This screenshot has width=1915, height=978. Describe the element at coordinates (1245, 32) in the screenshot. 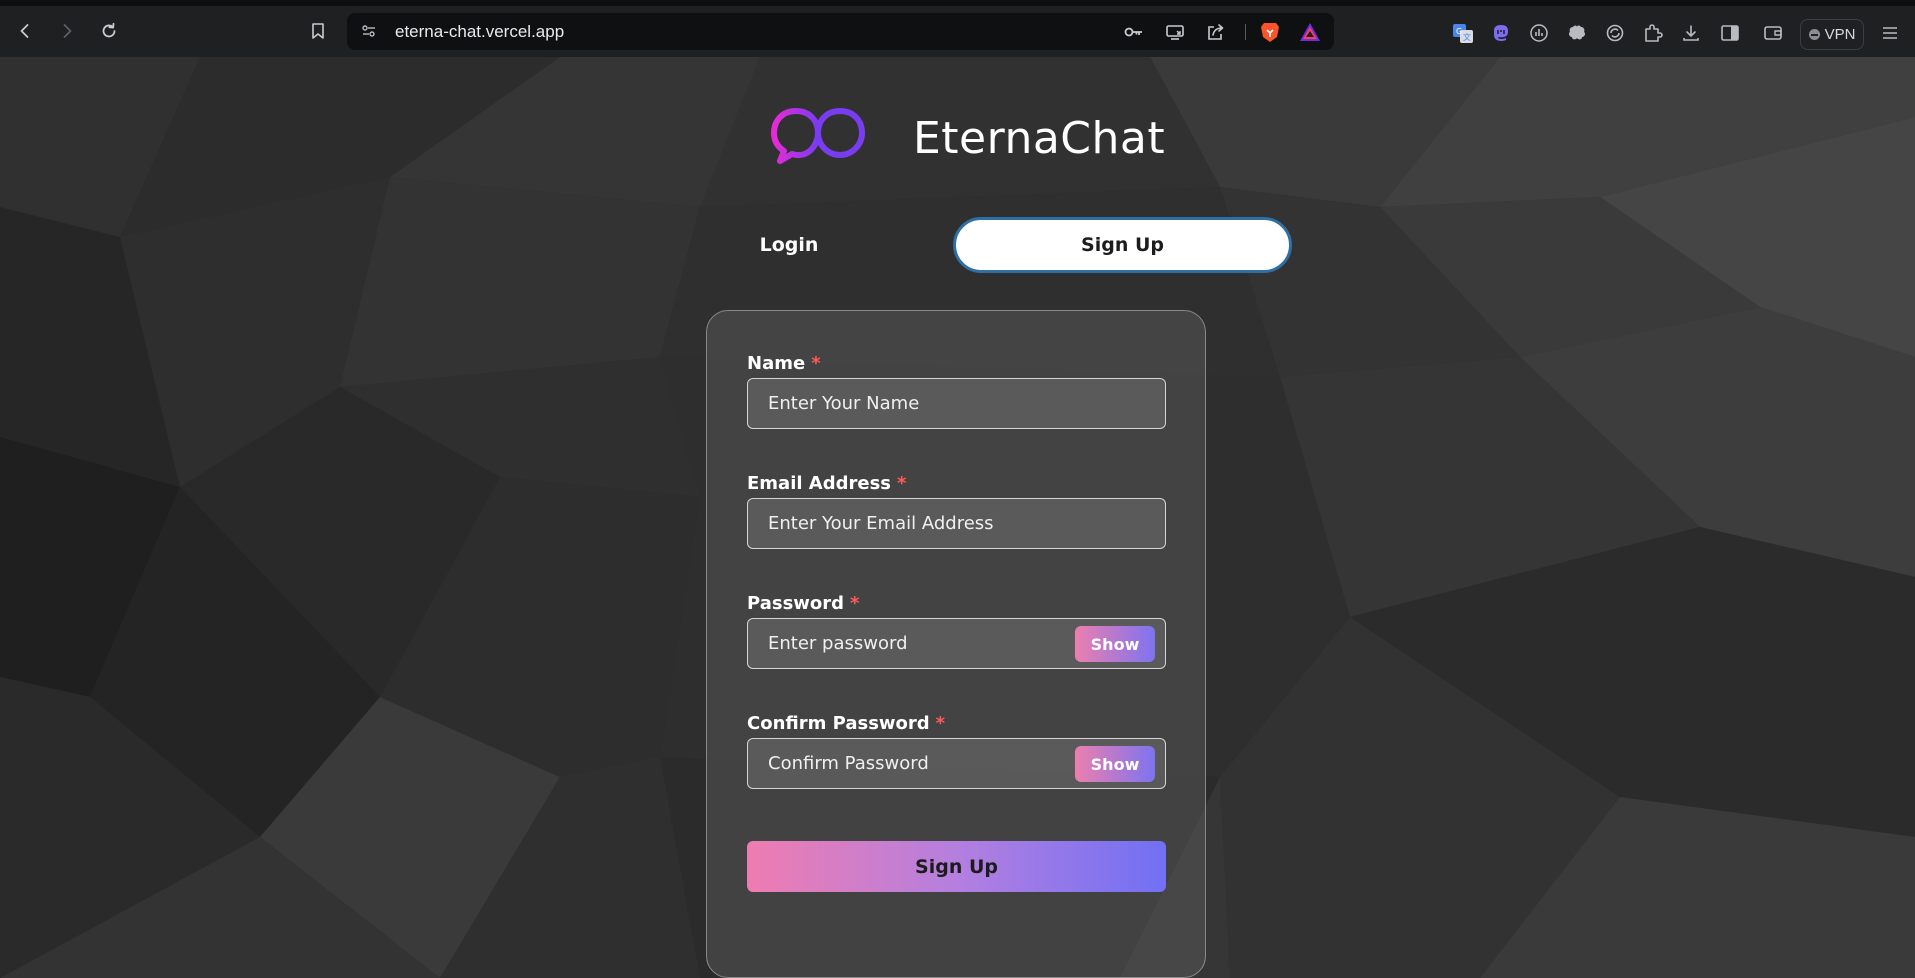

I see `url-divider` at that location.